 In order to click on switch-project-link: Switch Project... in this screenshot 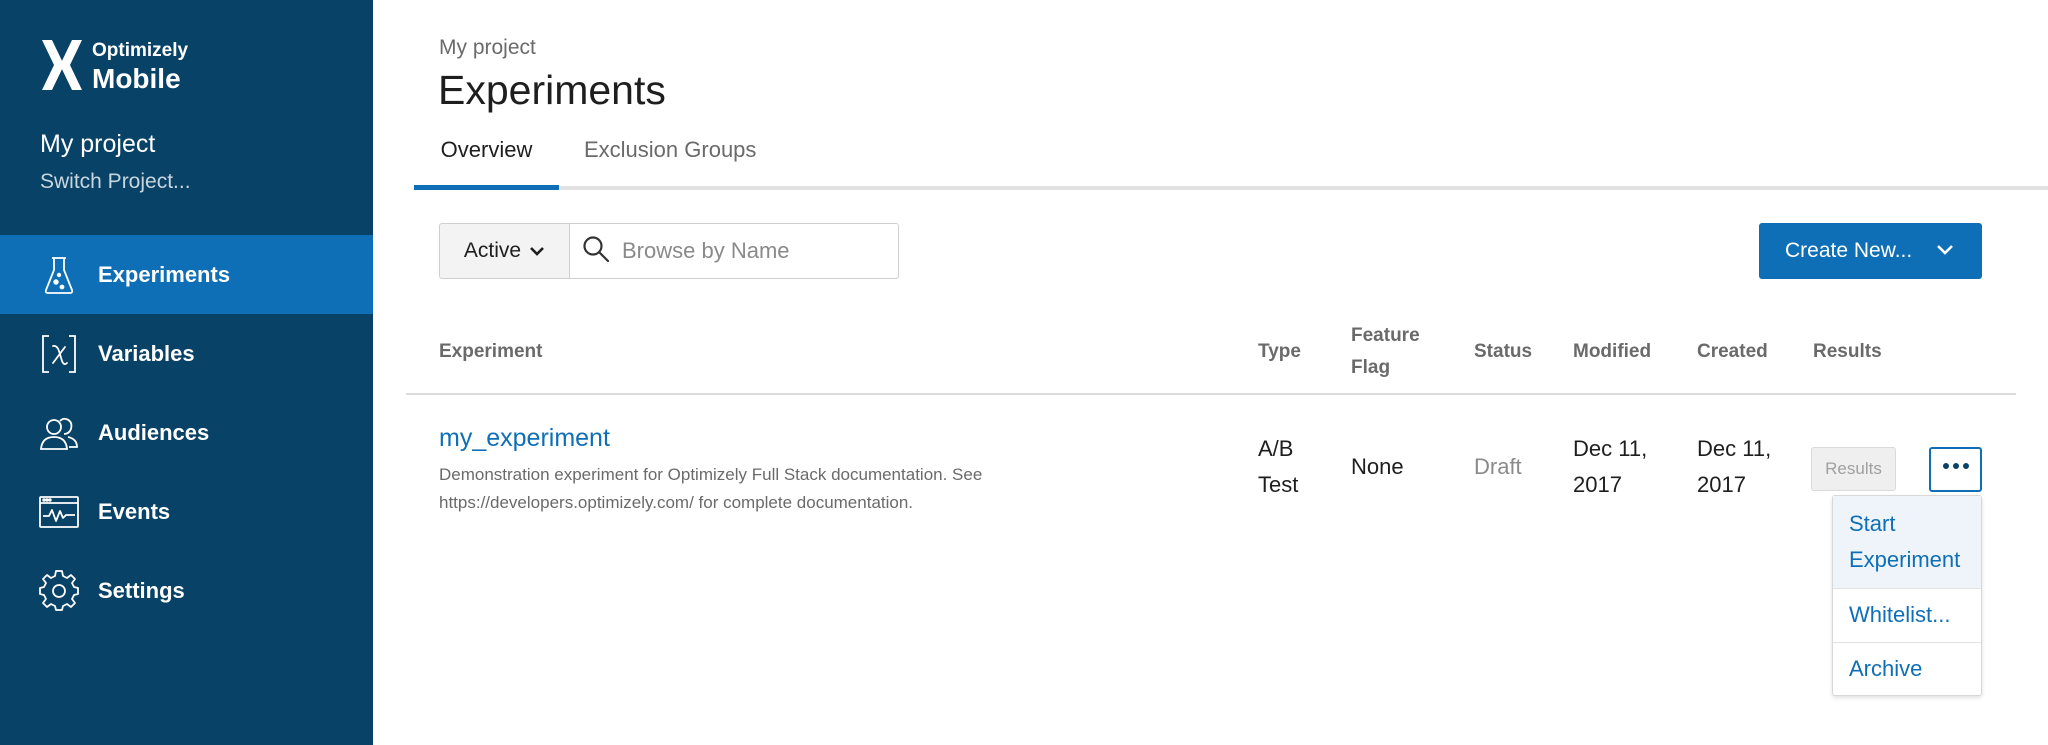, I will do `click(115, 182)`.